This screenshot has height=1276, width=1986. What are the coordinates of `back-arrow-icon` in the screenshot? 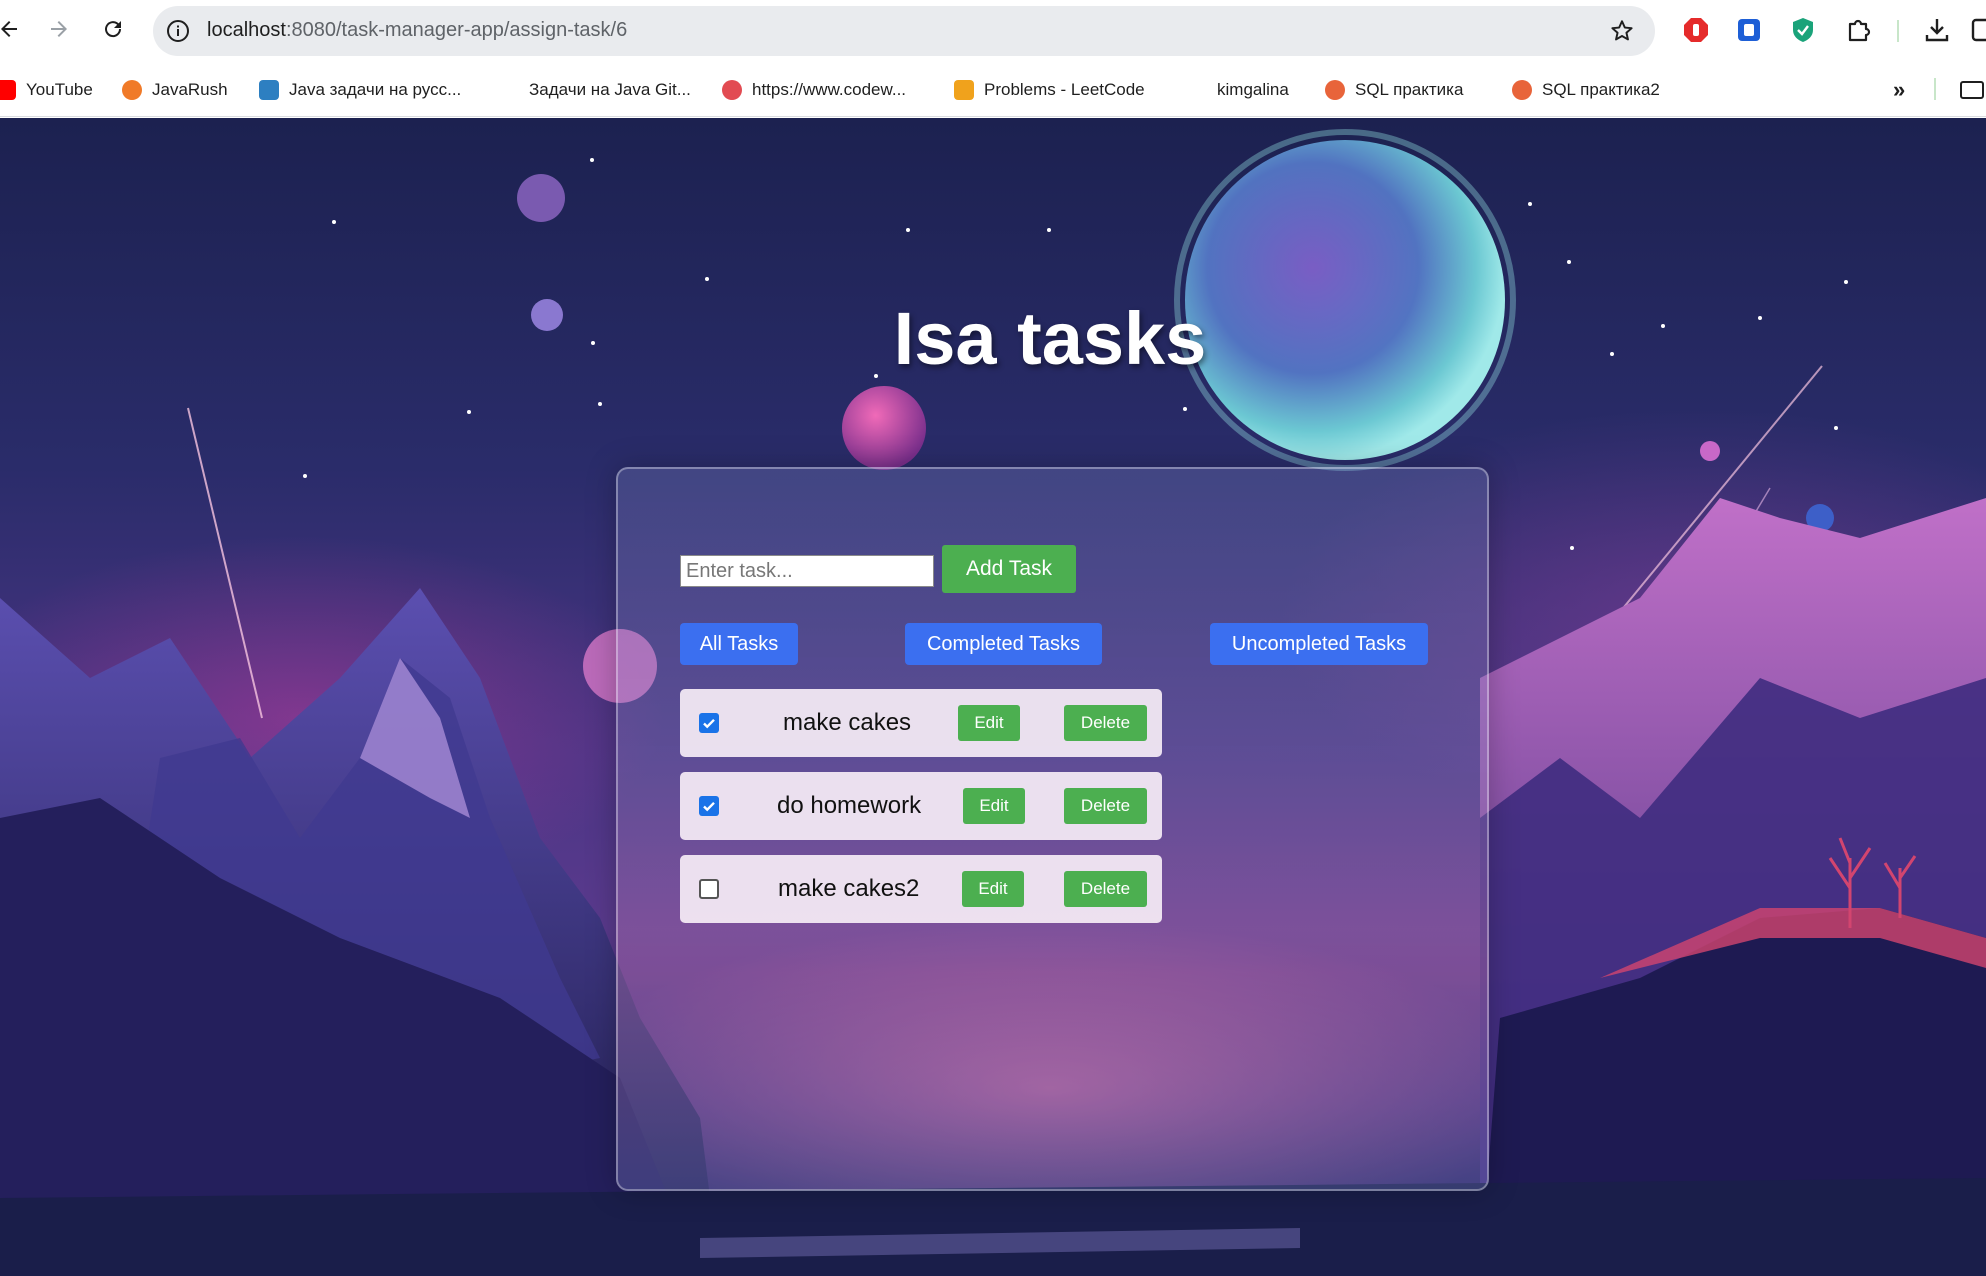 It's located at (12, 29).